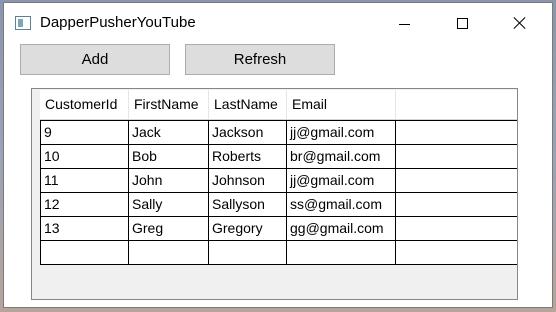 The width and height of the screenshot is (556, 312). I want to click on cell-customerid: 12, so click(84, 204).